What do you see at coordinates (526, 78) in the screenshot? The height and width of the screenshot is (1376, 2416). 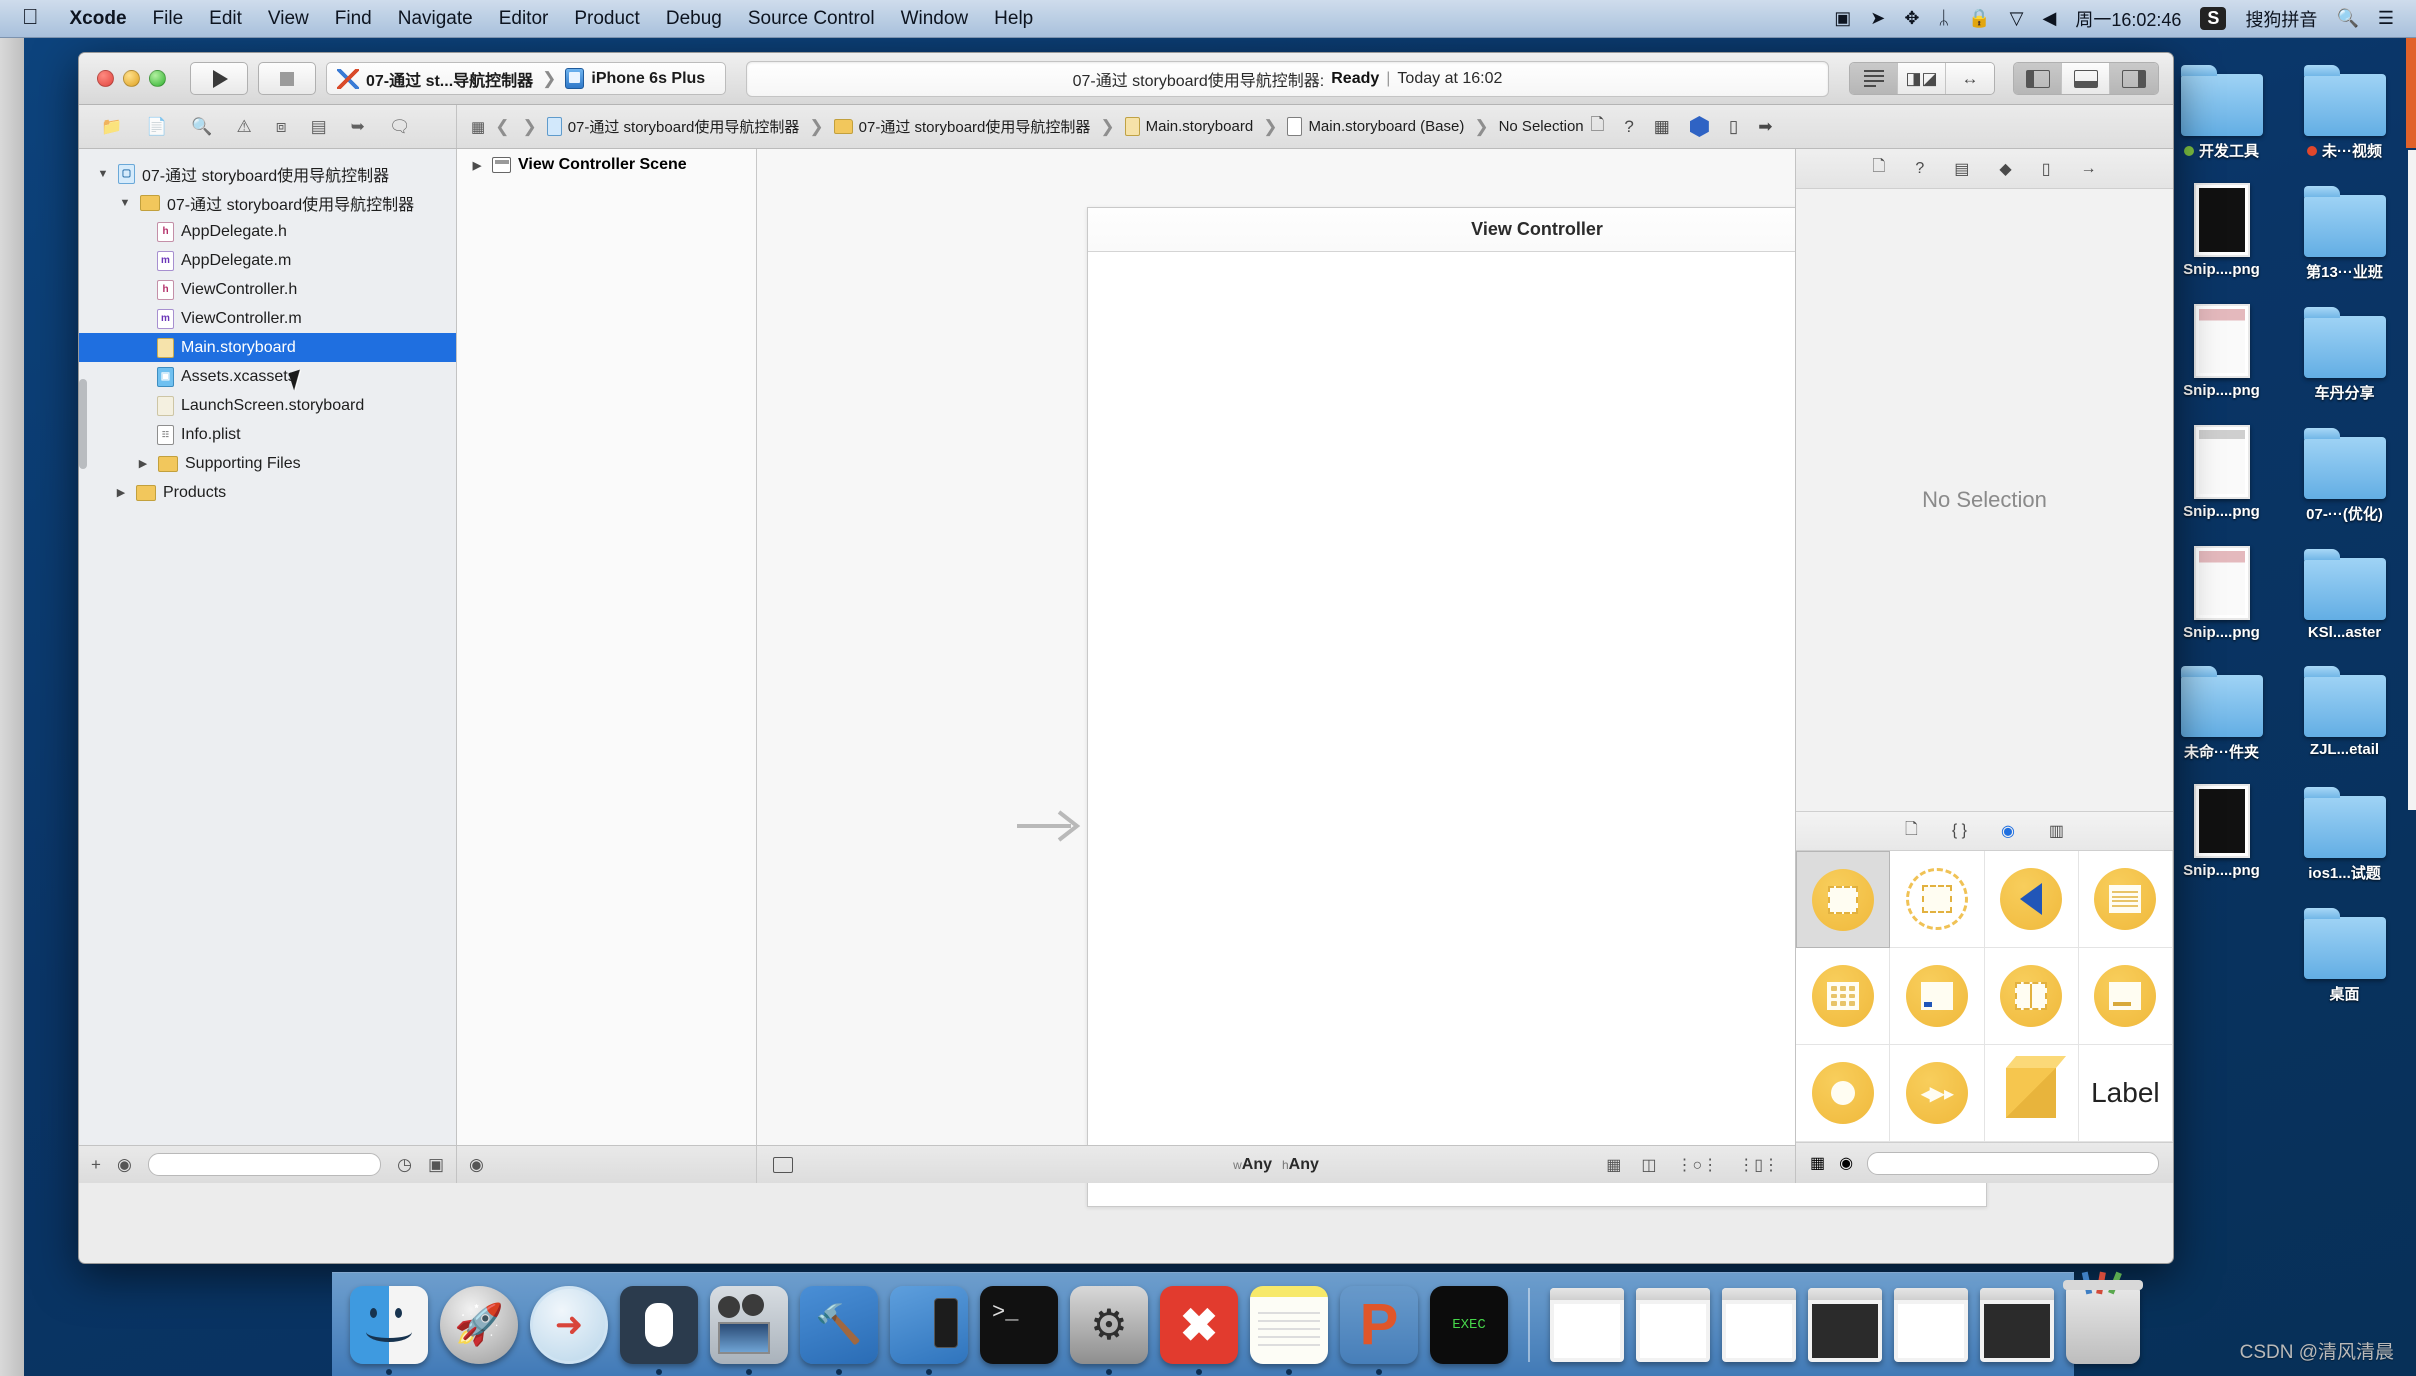 I see `scheme-selector: 07-通过 st...导航控制器 ❯ iPhone 6s Plus` at bounding box center [526, 78].